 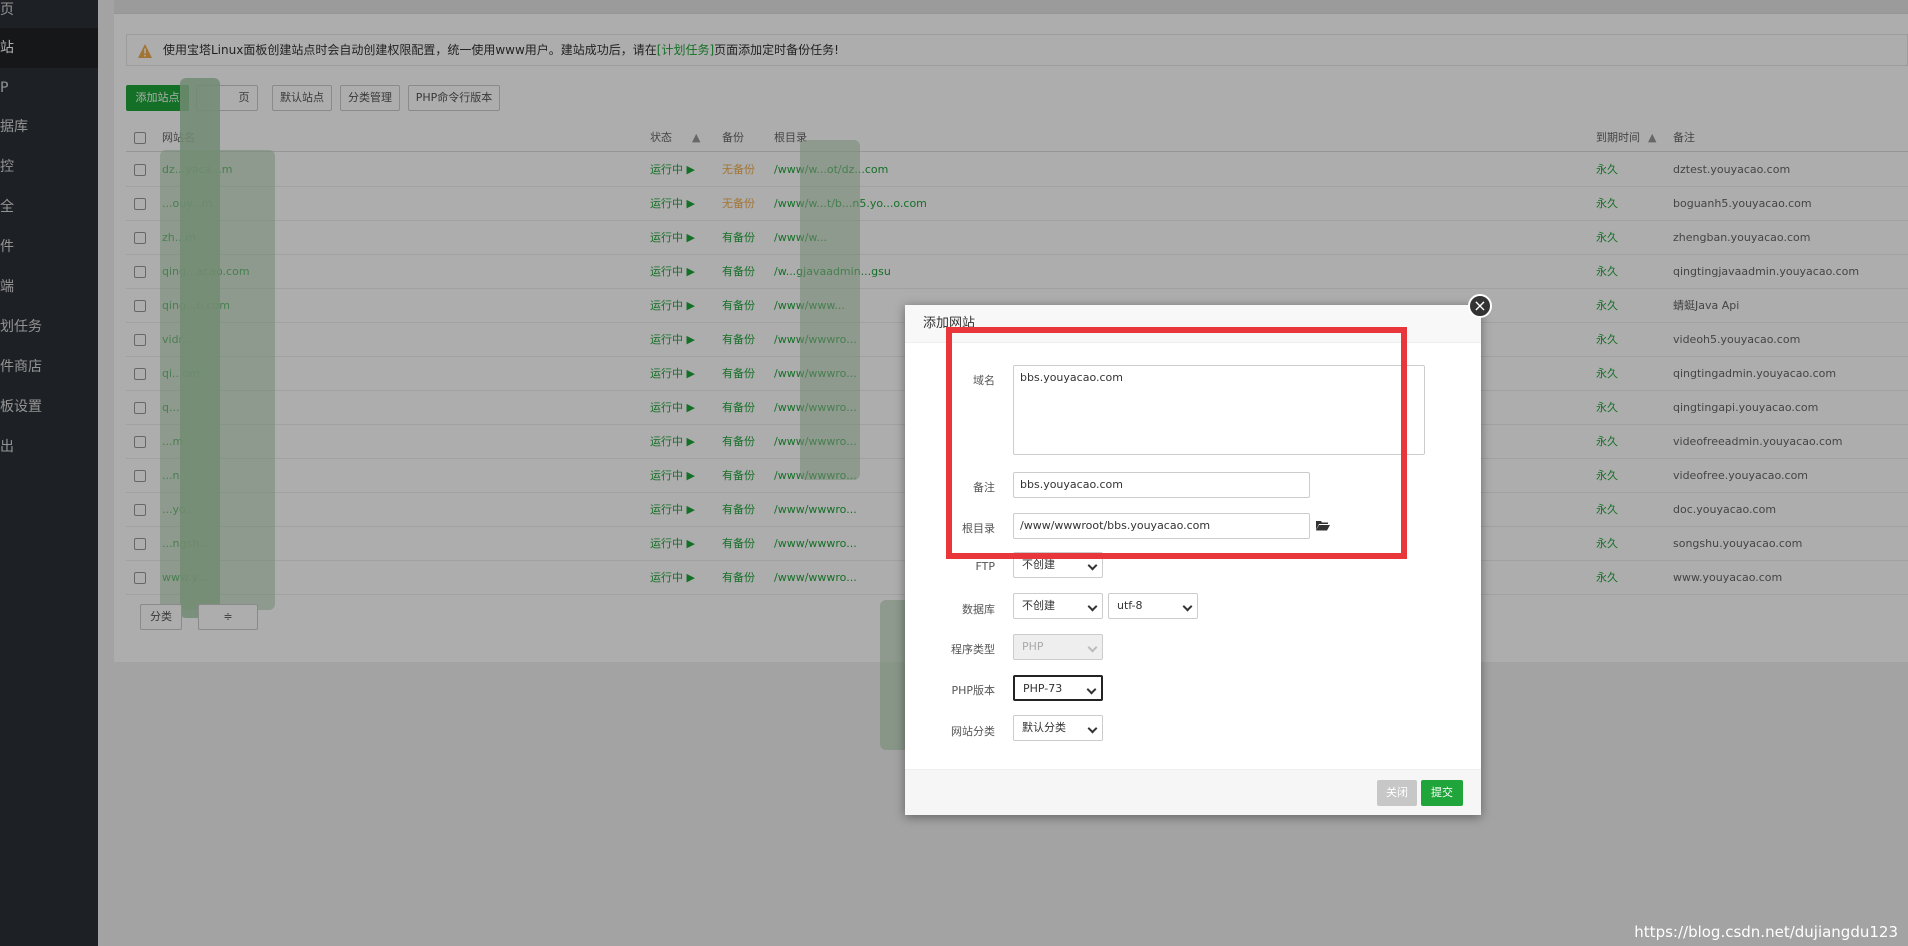 What do you see at coordinates (1044, 727) in the screenshot?
I see `site-category-value: 默认分类` at bounding box center [1044, 727].